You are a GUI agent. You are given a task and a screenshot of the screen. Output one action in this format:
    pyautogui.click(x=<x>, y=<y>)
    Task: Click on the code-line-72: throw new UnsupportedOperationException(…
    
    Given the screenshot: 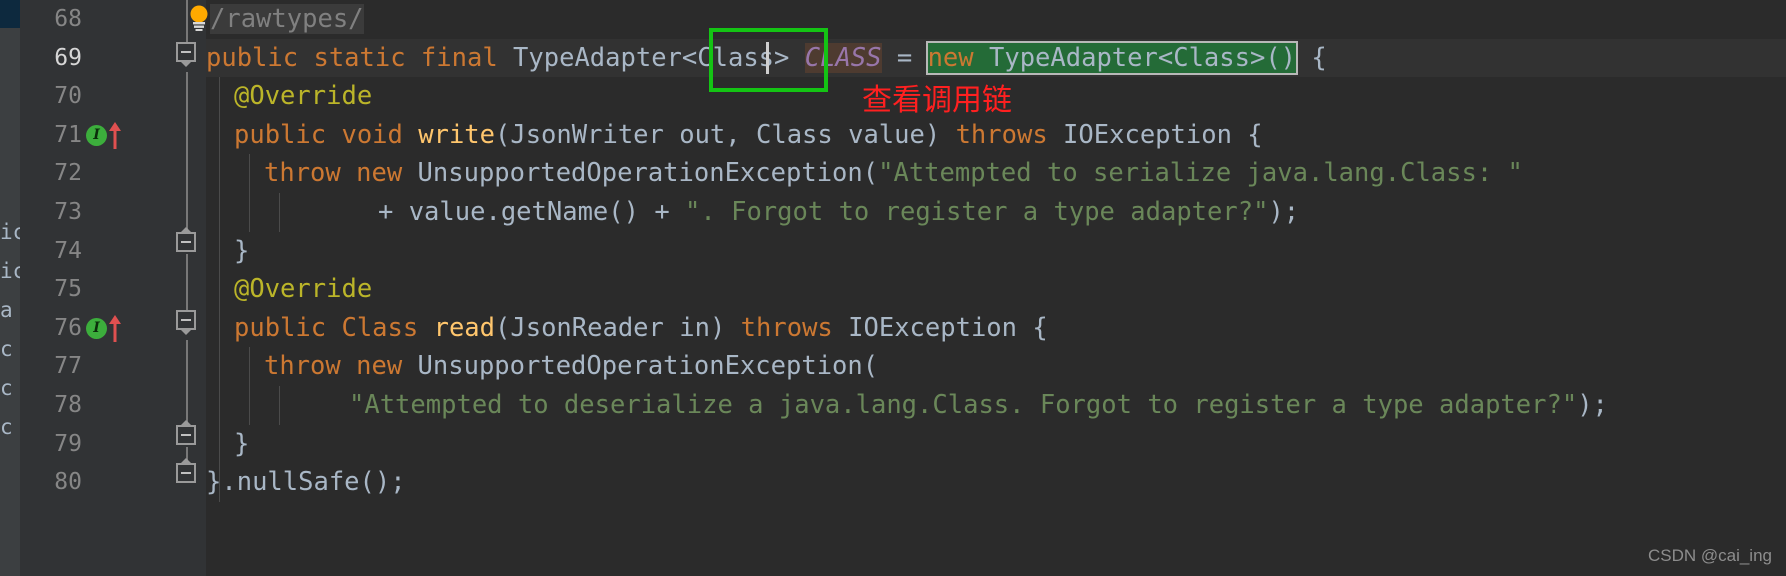 What is the action you would take?
    pyautogui.click(x=996, y=173)
    